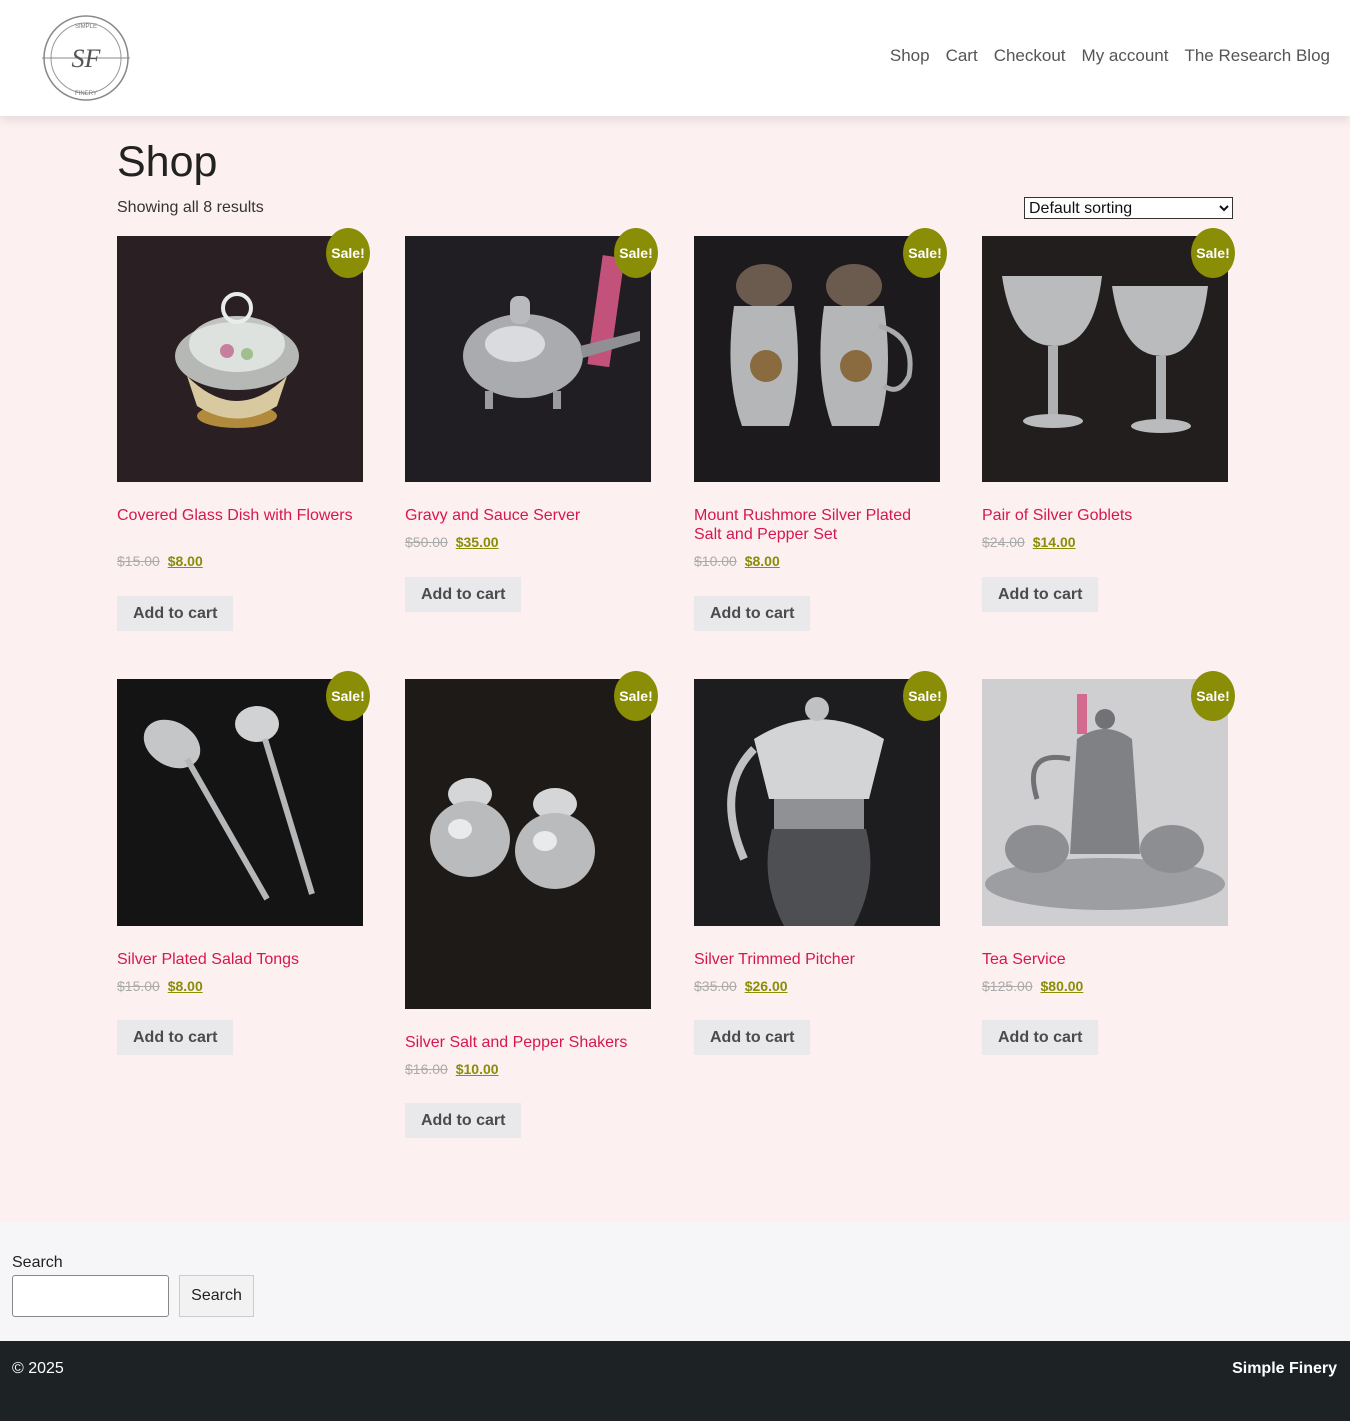 The image size is (1350, 1421). I want to click on product-price: $10.00 $8.00, so click(737, 561).